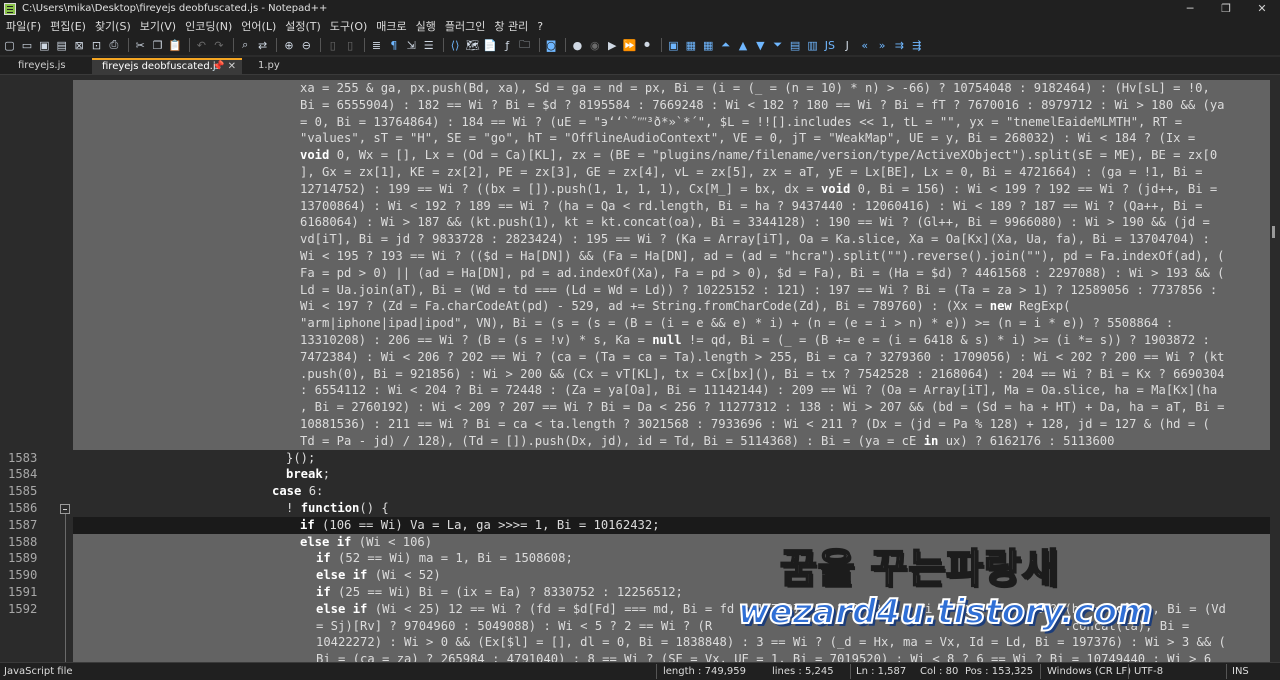  I want to click on function-list-icon: ƒ, so click(507, 45).